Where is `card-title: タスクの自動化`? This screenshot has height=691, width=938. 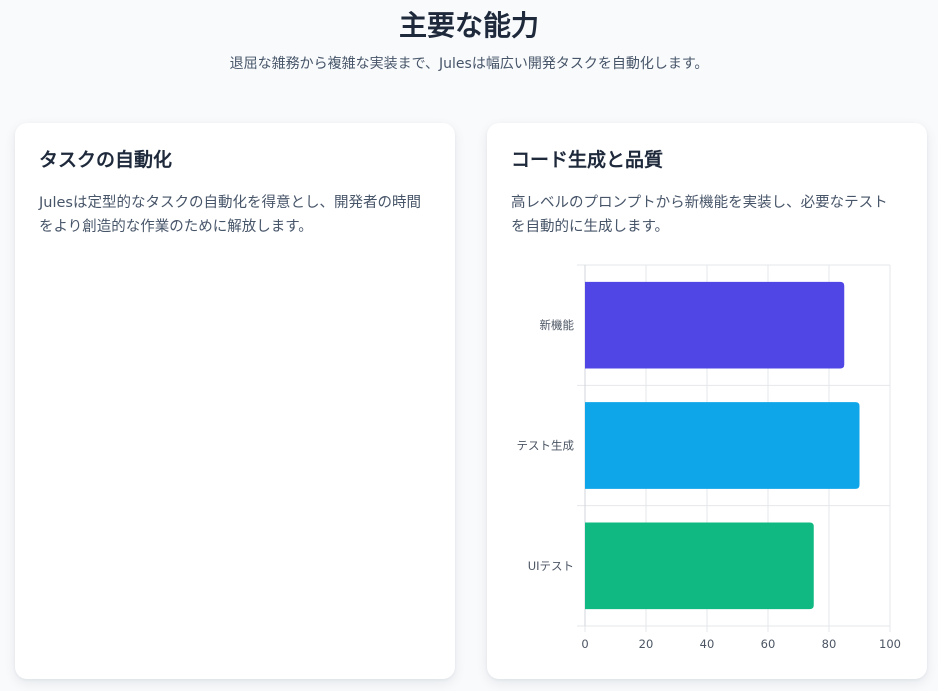 card-title: タスクの自動化 is located at coordinates (106, 160).